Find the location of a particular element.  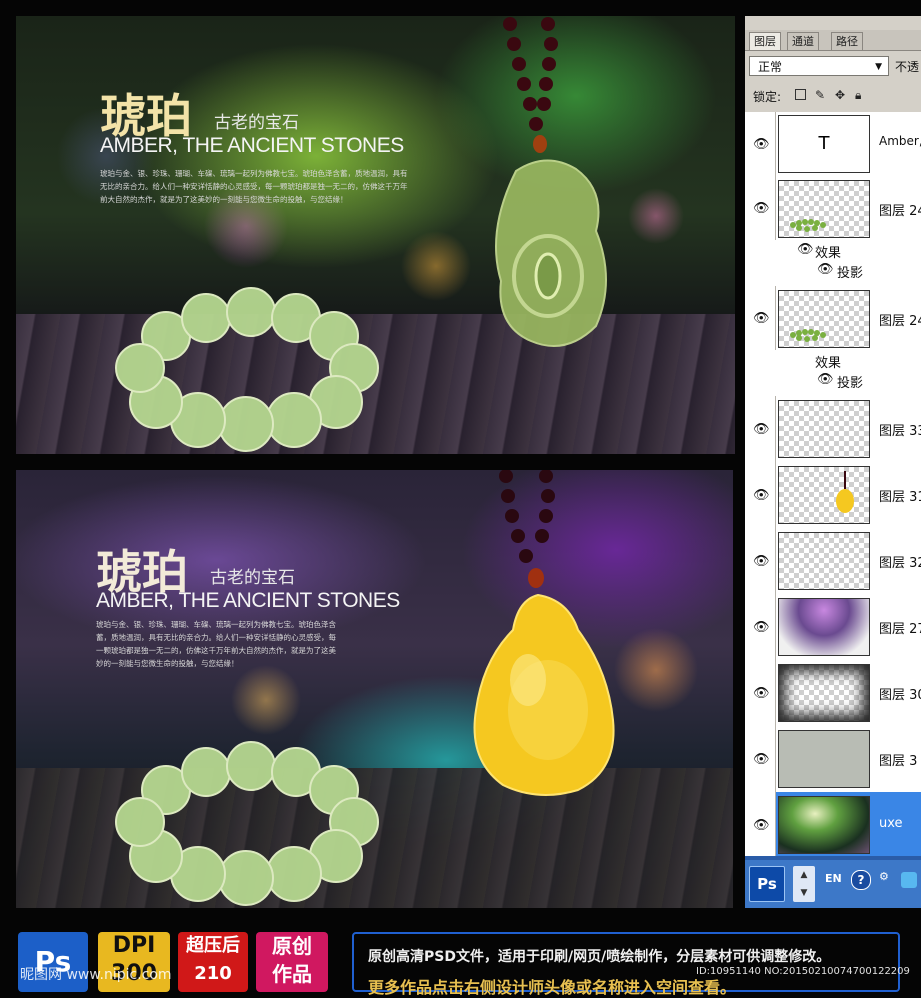

layer-name: 图层 27 is located at coordinates (900, 629).